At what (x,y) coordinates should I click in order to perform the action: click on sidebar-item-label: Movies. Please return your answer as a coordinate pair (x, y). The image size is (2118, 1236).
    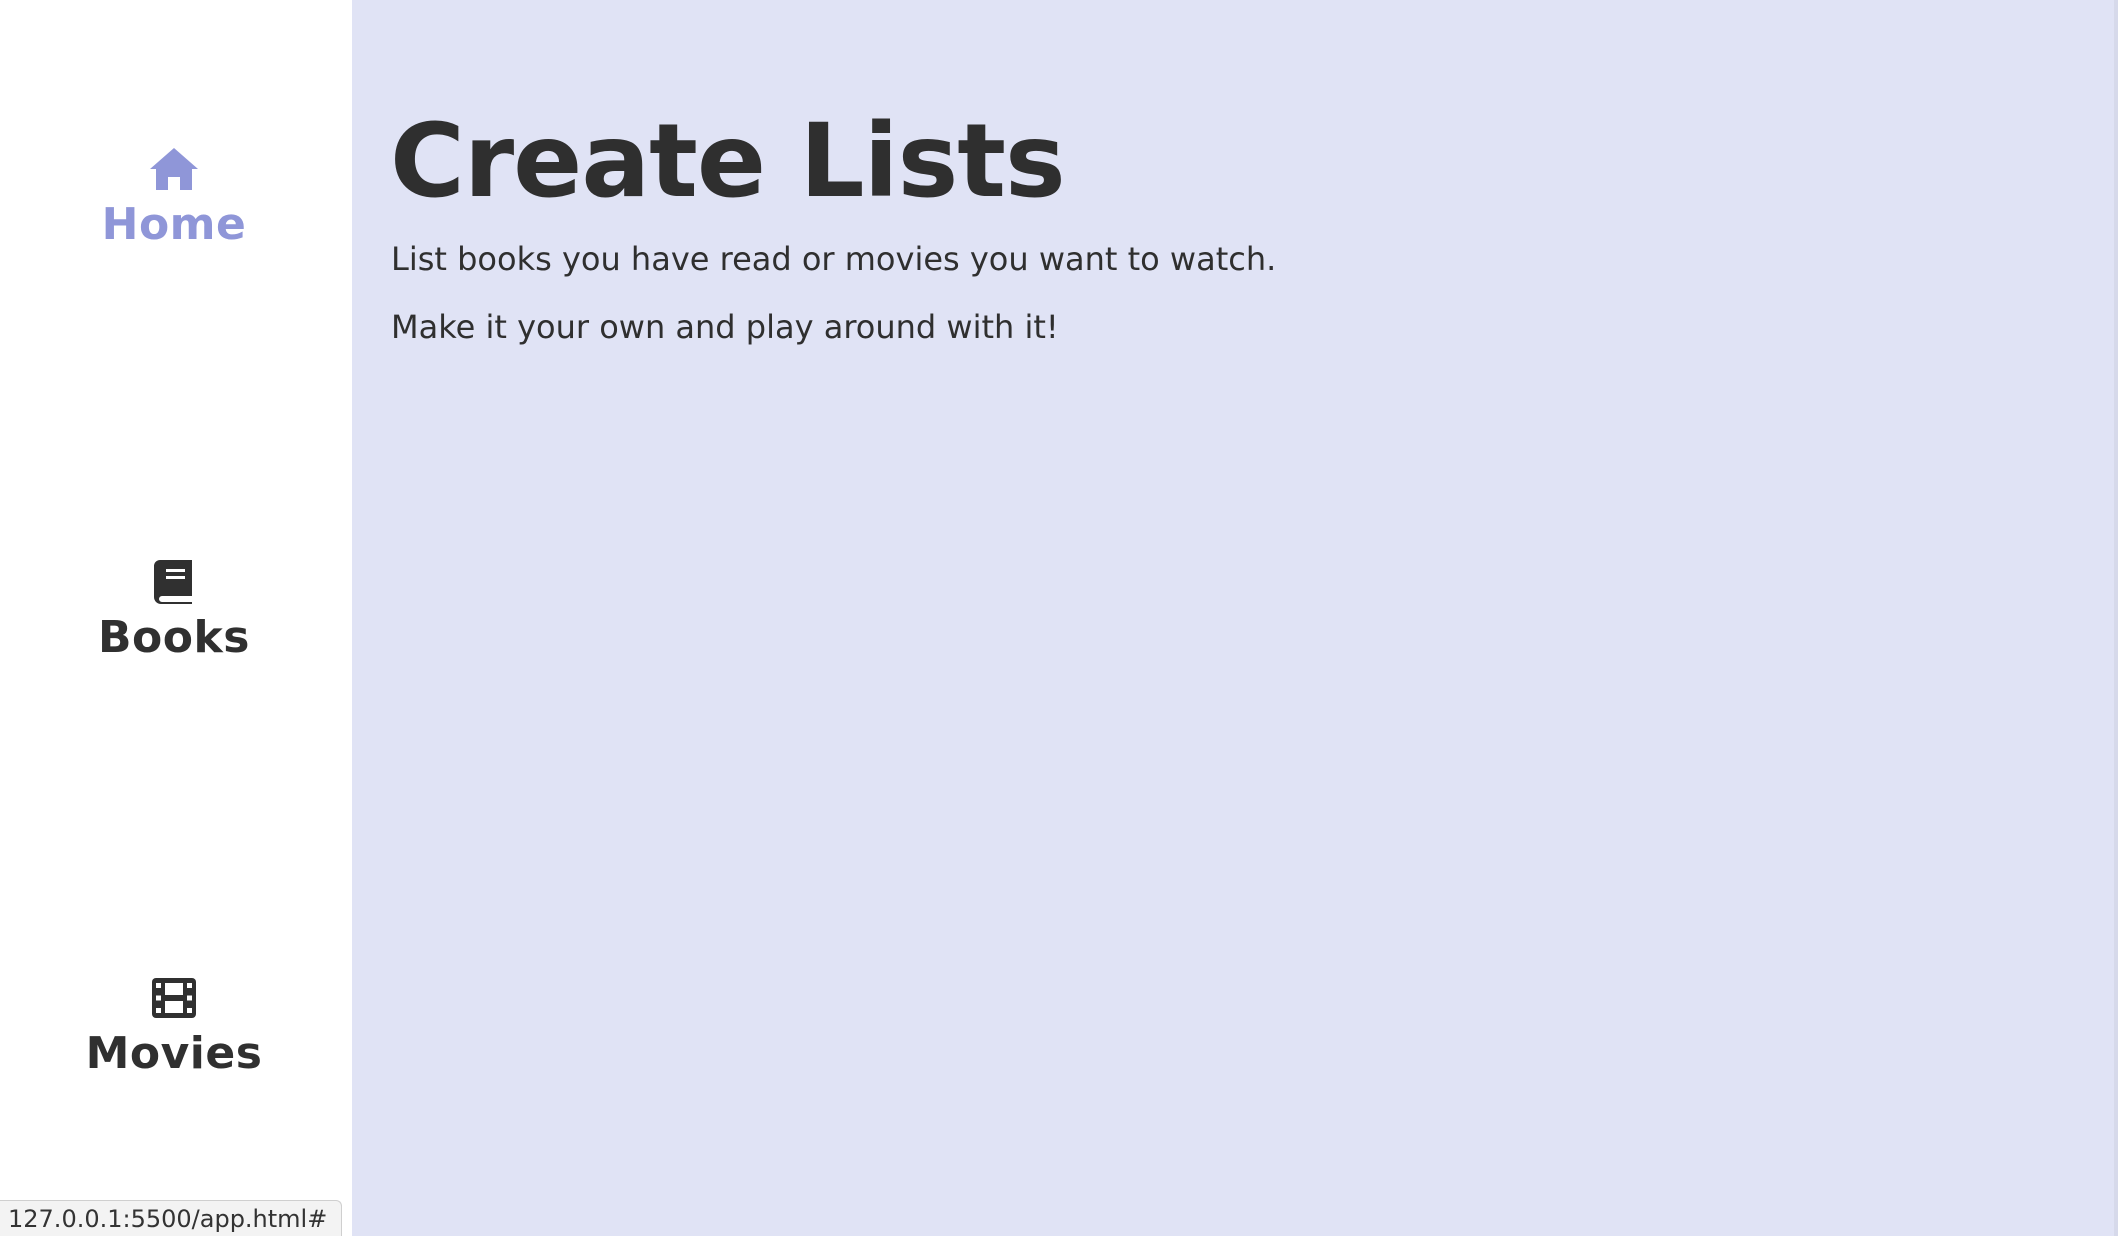
    Looking at the image, I should click on (174, 1053).